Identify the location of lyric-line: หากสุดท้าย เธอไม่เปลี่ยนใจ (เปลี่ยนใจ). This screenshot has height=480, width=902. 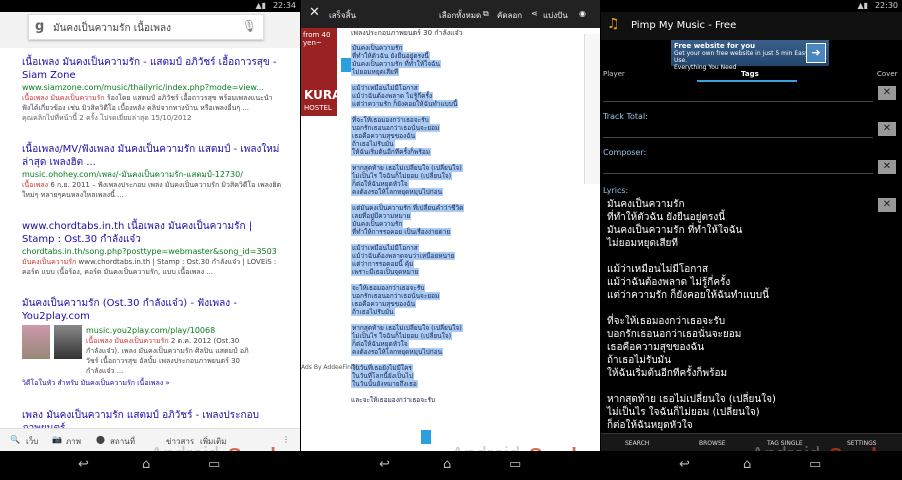
(407, 168).